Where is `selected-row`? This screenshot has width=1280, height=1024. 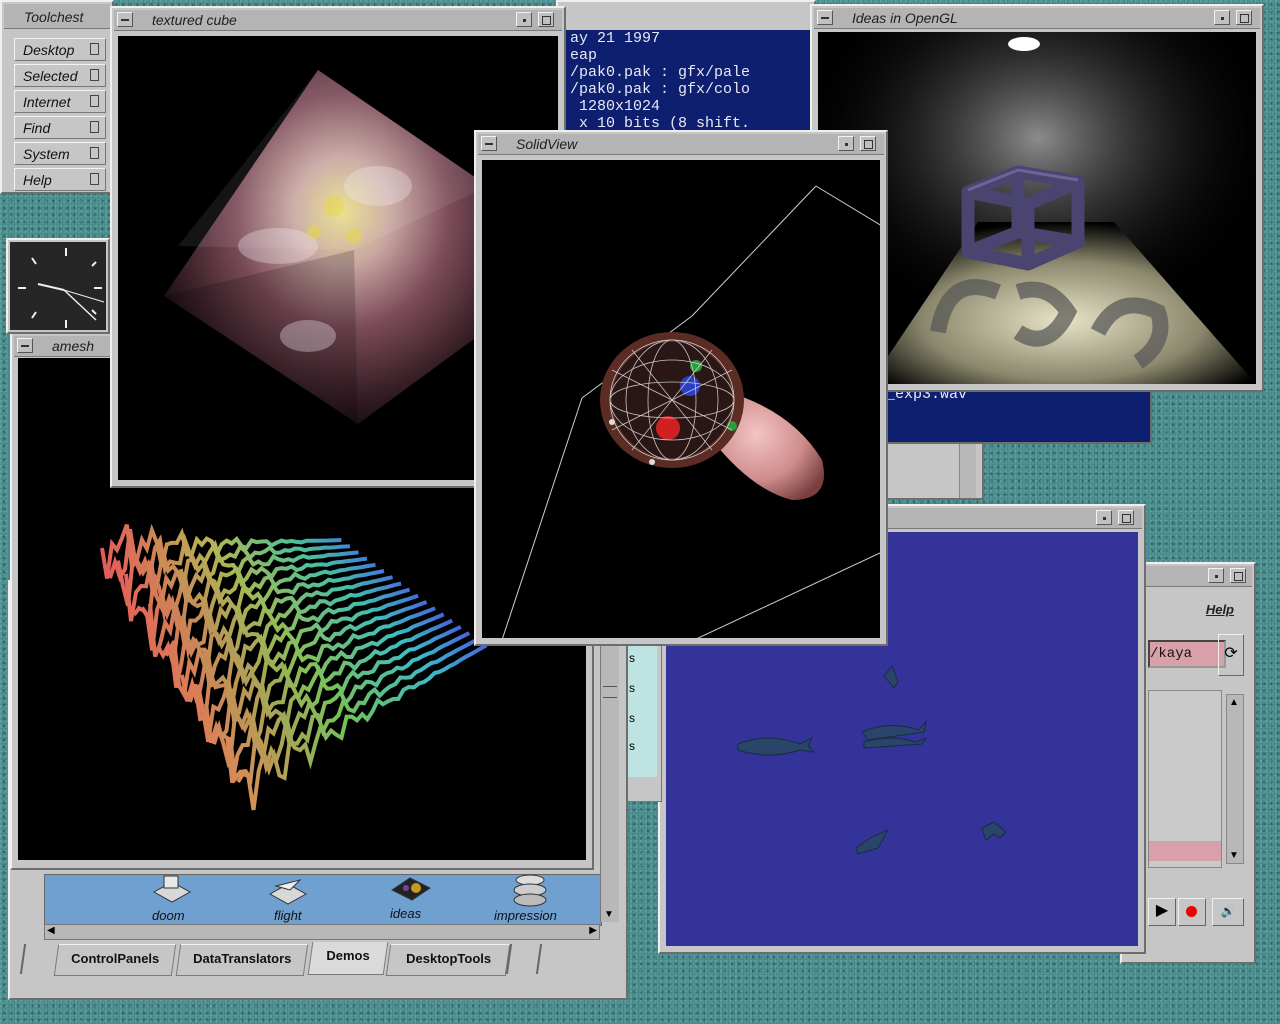 selected-row is located at coordinates (1185, 851).